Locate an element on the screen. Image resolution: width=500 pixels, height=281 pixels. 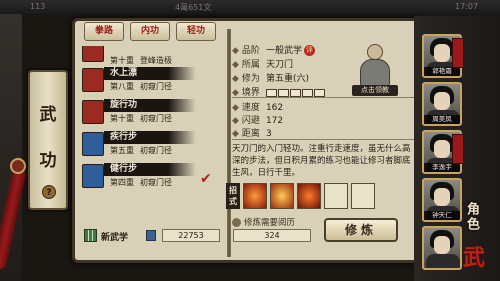
master-portrait: 点击领教 is located at coordinates (375, 69).